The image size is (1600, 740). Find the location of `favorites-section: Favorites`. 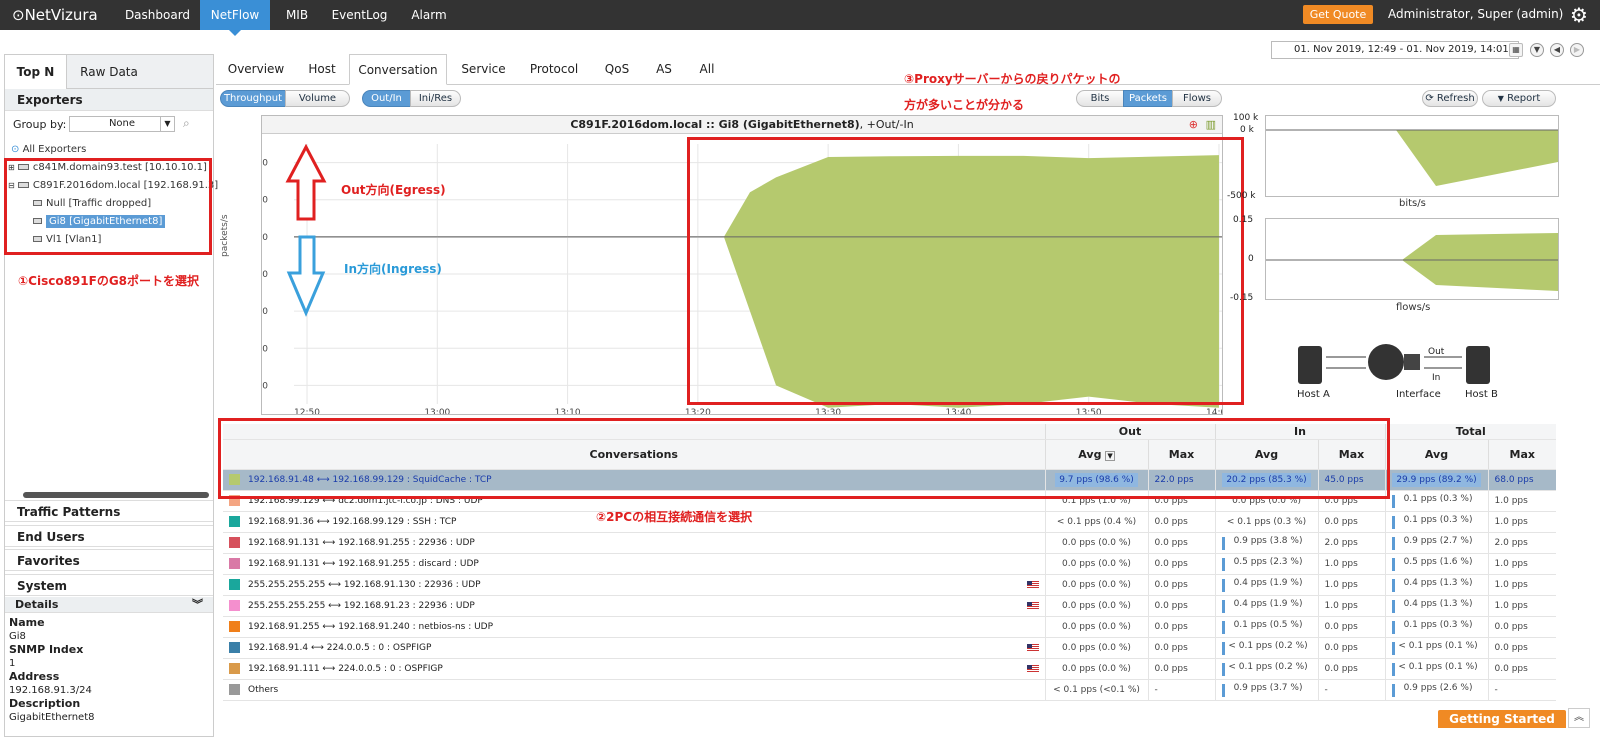

favorites-section: Favorites is located at coordinates (109, 560).